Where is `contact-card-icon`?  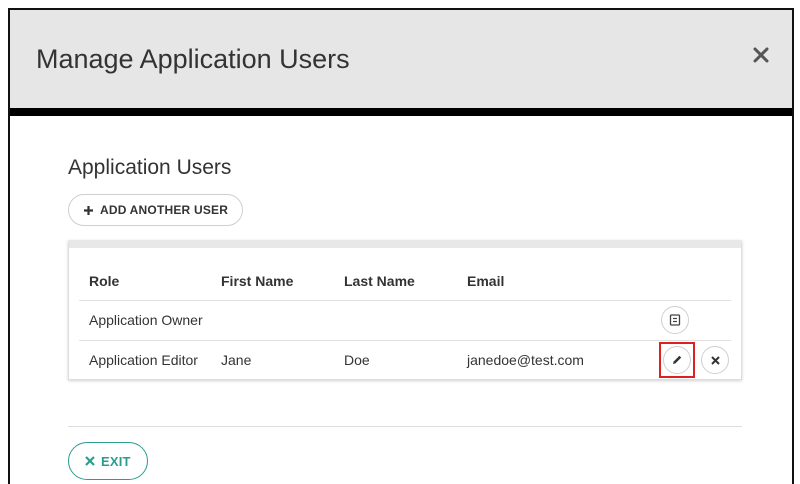
contact-card-icon is located at coordinates (675, 320).